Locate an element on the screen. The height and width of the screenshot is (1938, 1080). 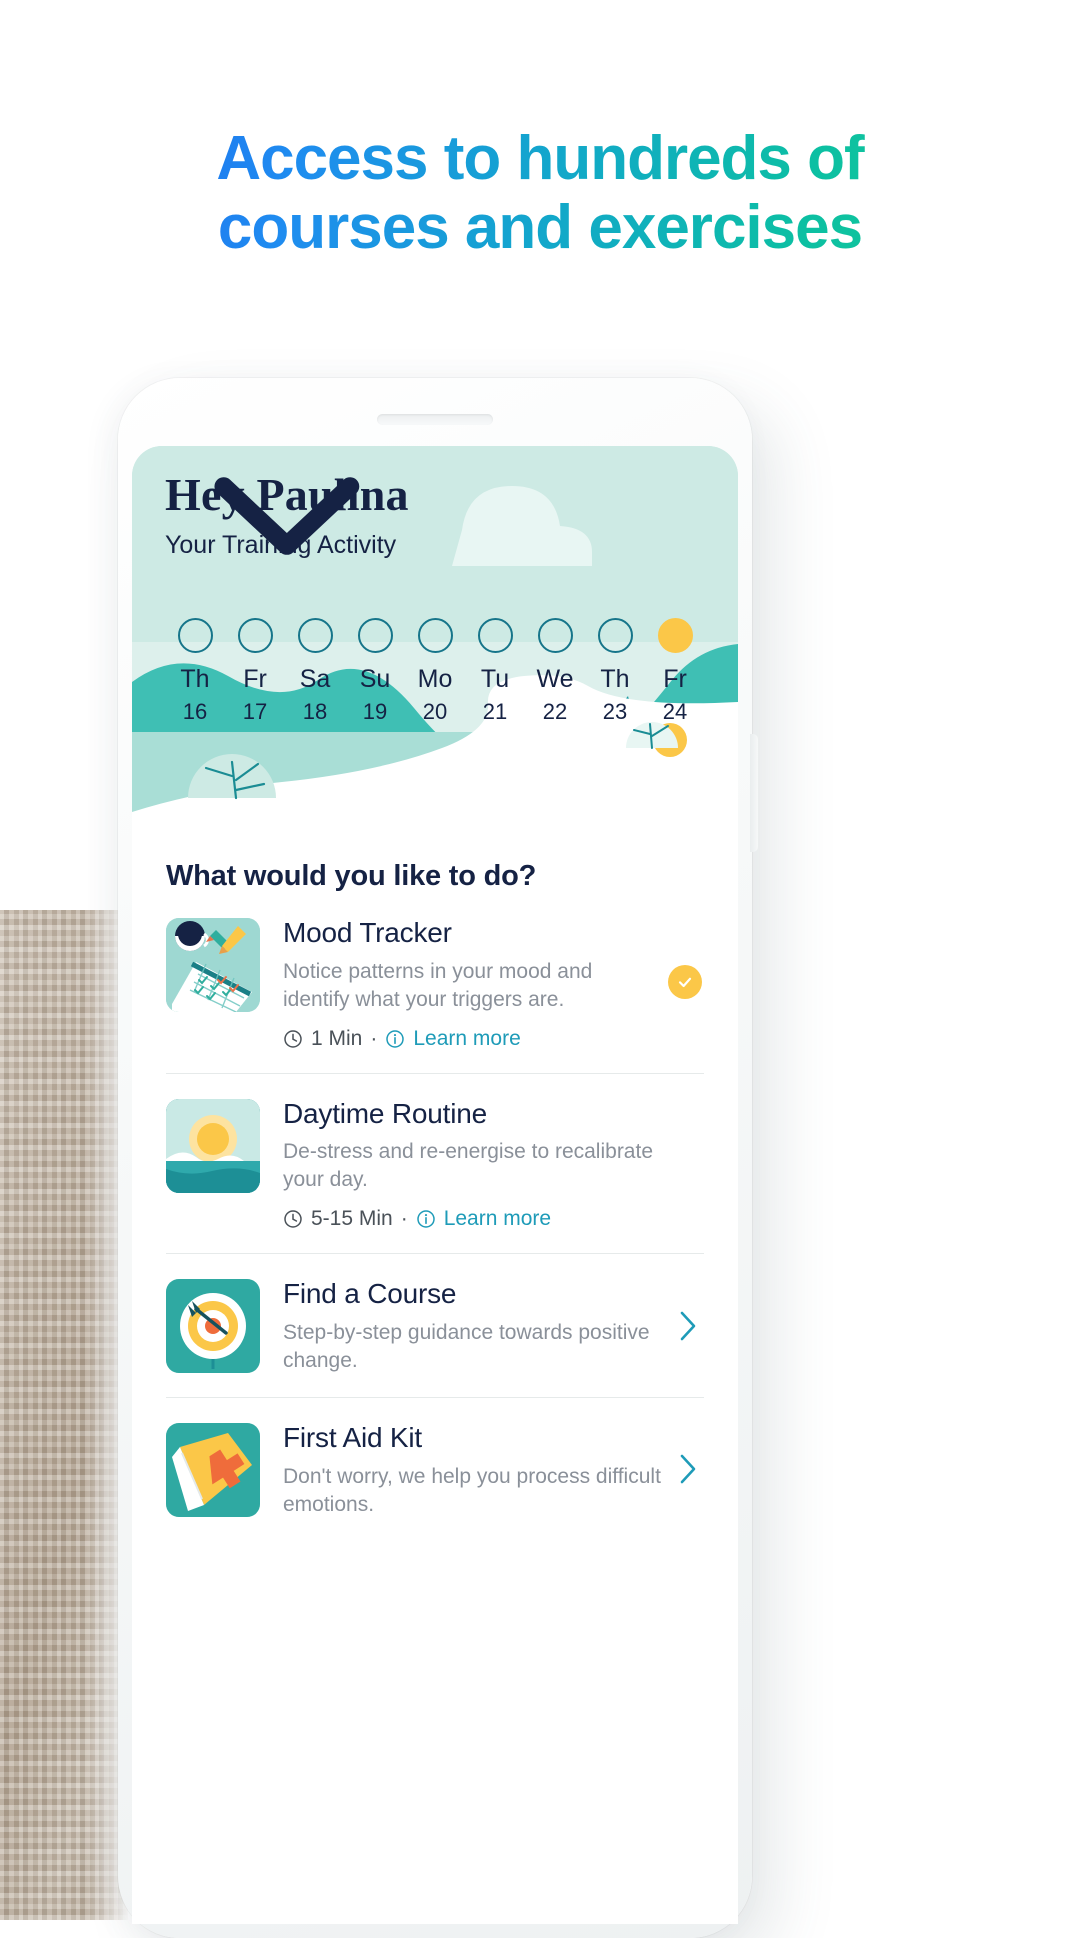
headline-line-1: Access to hundreds of is located at coordinates (540, 158).